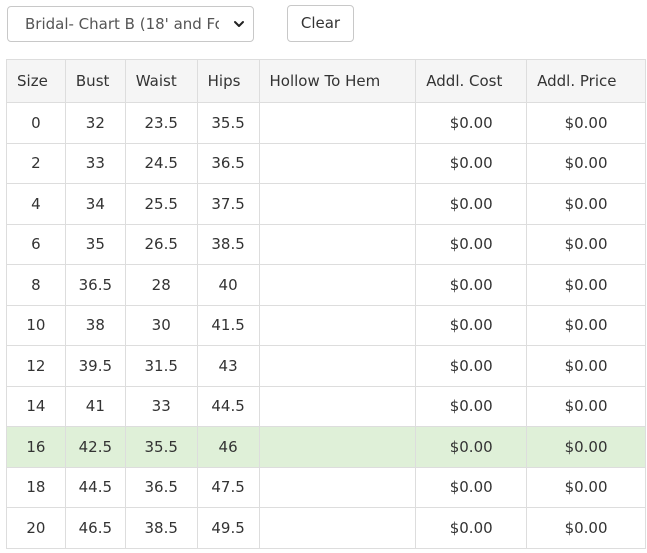 Image resolution: width=647 pixels, height=553 pixels. What do you see at coordinates (36, 285) in the screenshot?
I see `cell-size: 8` at bounding box center [36, 285].